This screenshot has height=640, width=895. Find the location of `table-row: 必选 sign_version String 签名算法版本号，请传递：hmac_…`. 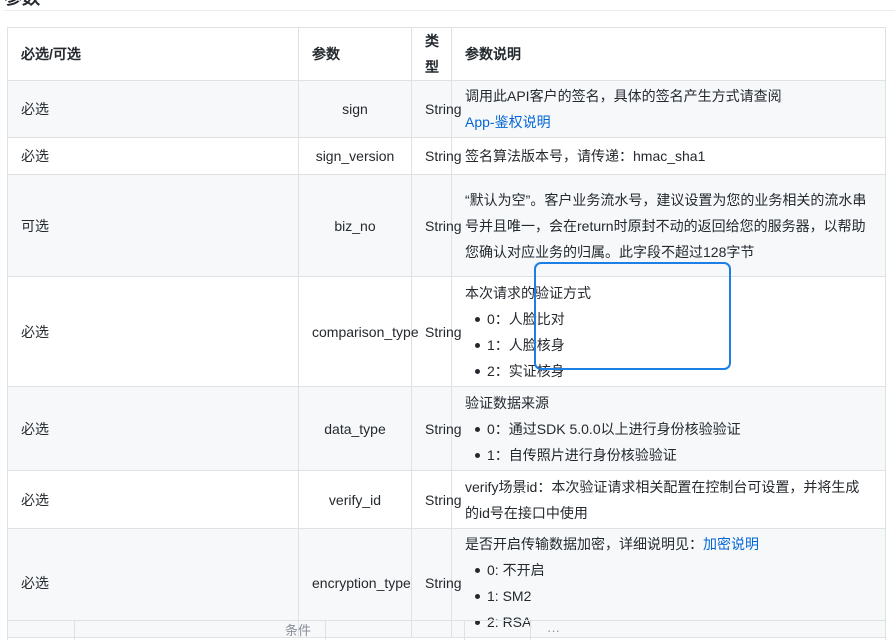

table-row: 必选 sign_version String 签名算法版本号，请传递：hmac_… is located at coordinates (446, 156).